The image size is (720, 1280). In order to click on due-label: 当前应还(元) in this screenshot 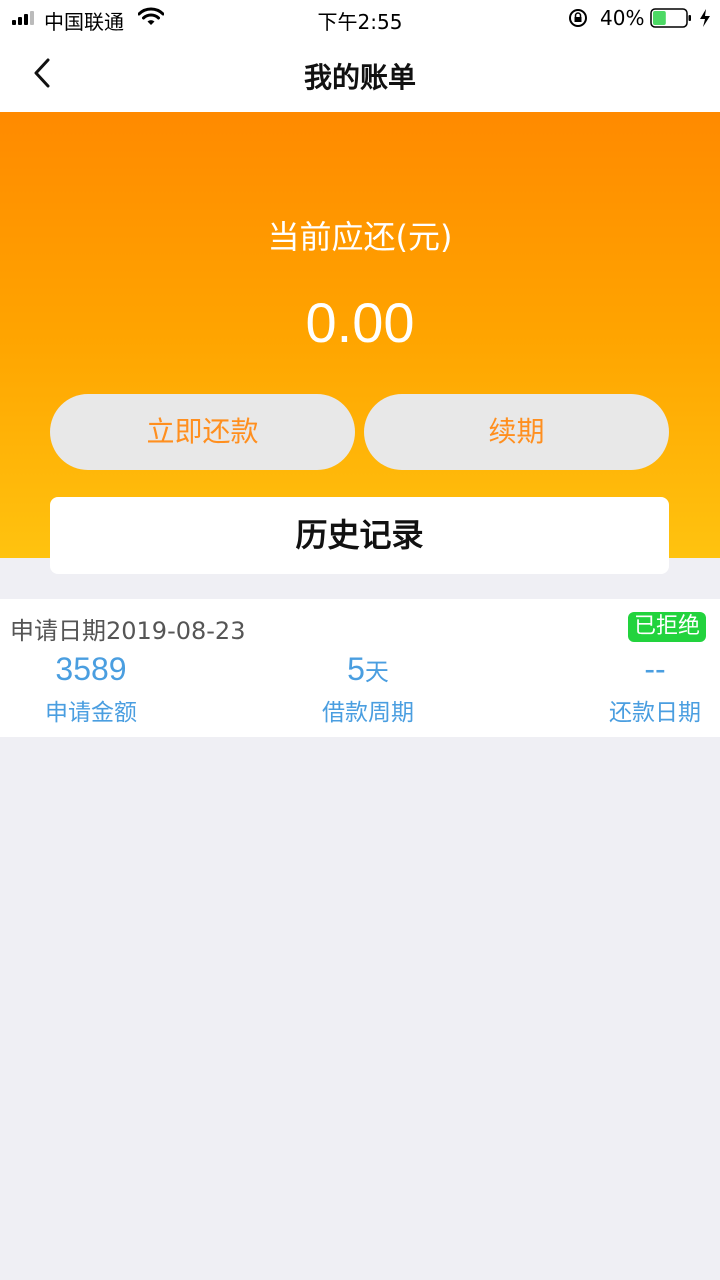, I will do `click(360, 237)`.